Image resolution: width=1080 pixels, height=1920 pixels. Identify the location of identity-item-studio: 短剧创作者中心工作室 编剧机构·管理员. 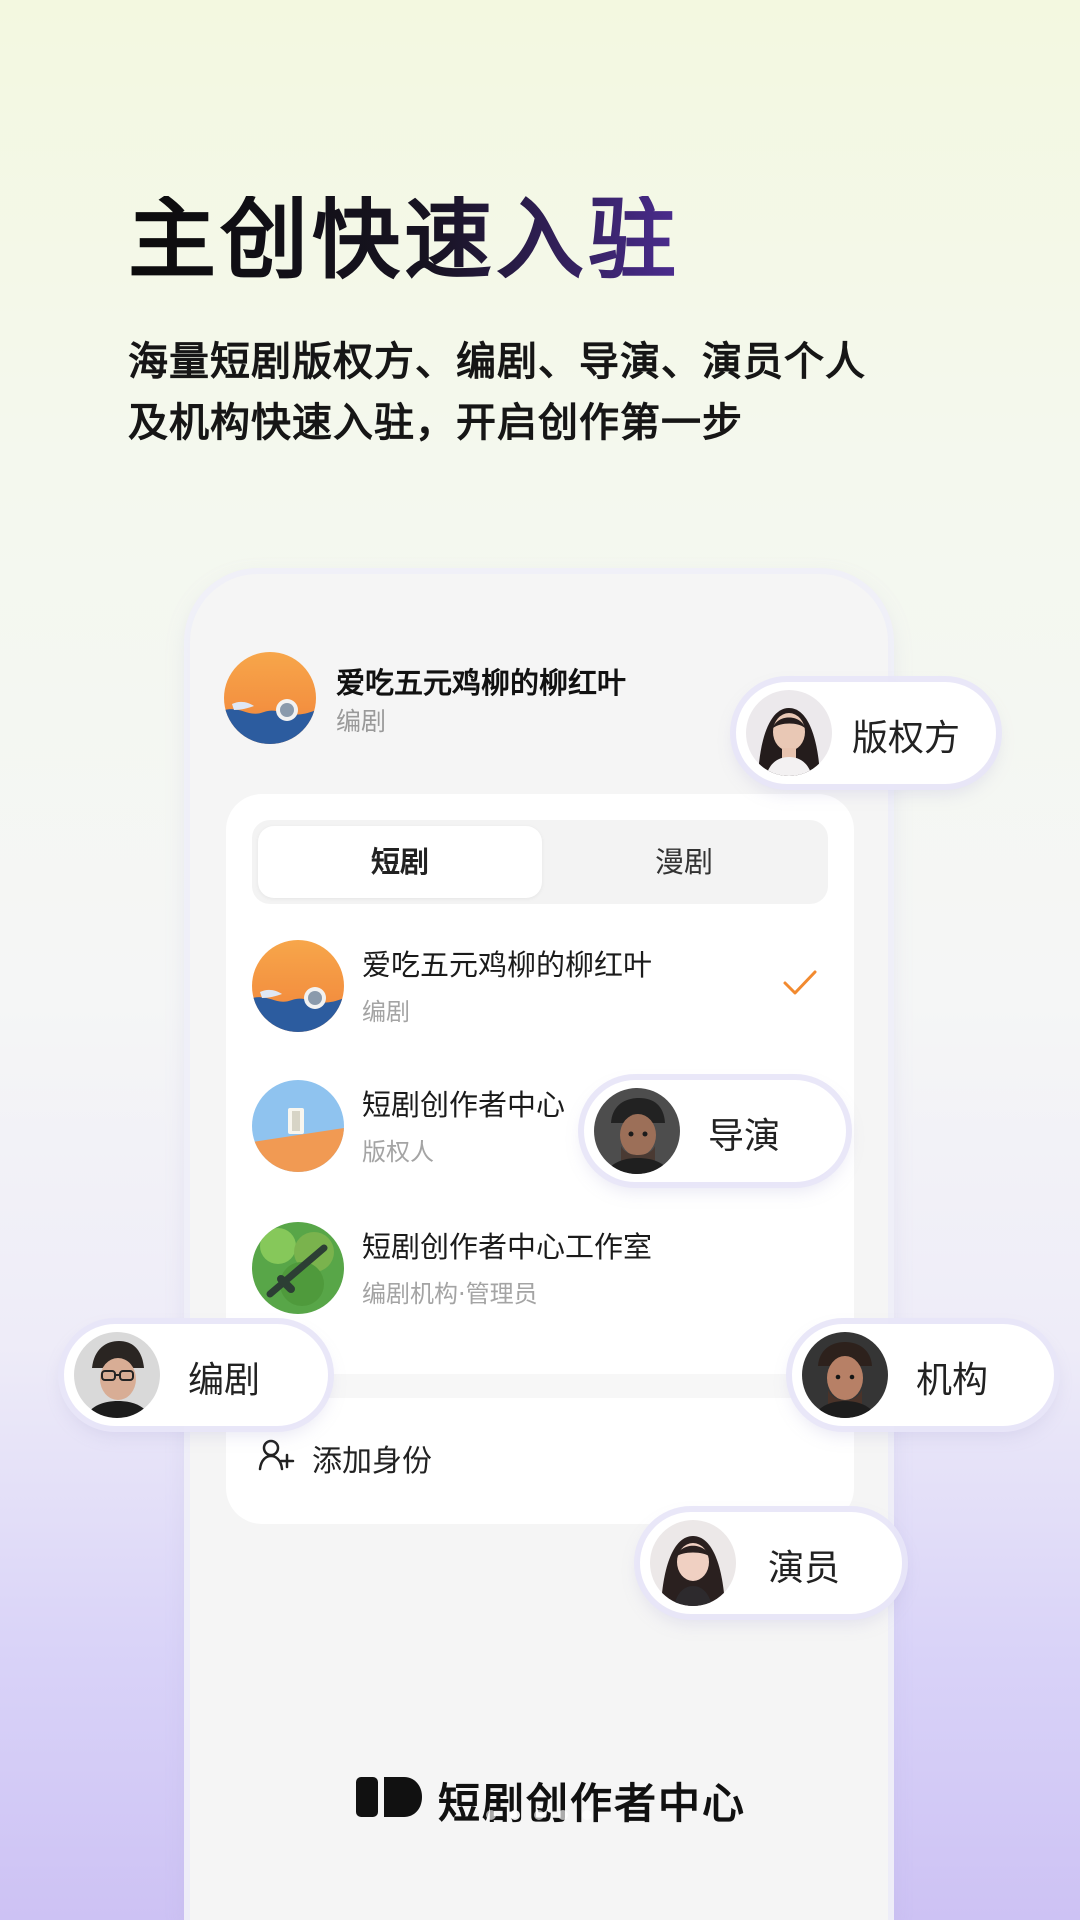
(542, 1270).